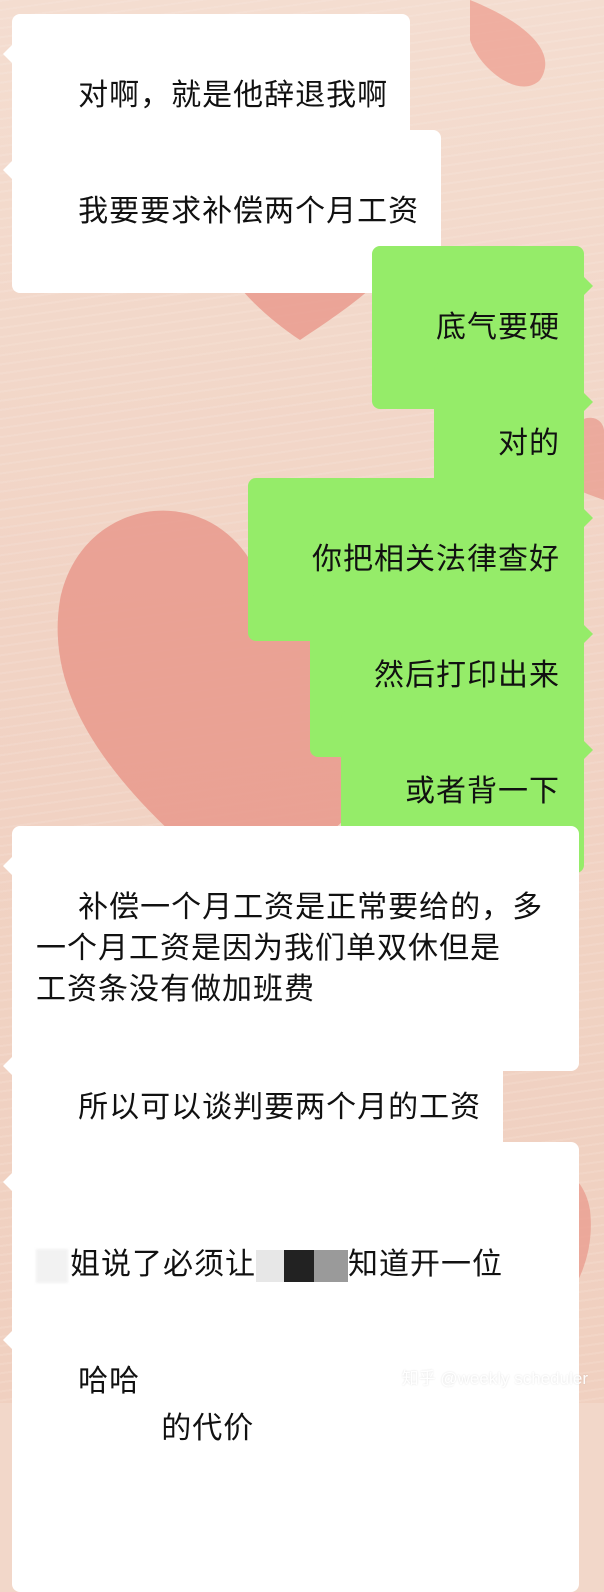  What do you see at coordinates (498, 327) in the screenshot?
I see `message-text: 底气要硬` at bounding box center [498, 327].